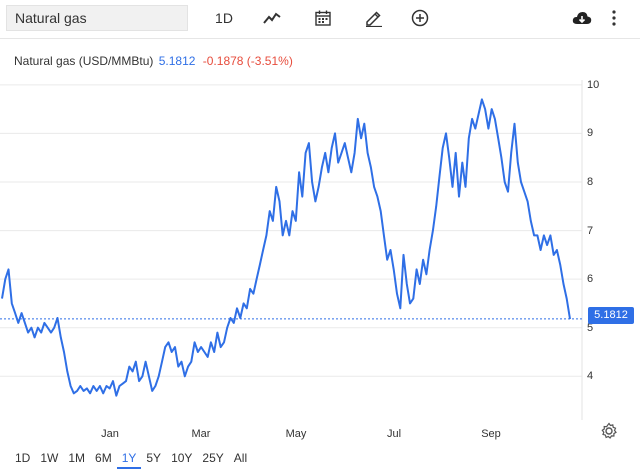  What do you see at coordinates (177, 61) in the screenshot?
I see `legend-last-price: 5.1812` at bounding box center [177, 61].